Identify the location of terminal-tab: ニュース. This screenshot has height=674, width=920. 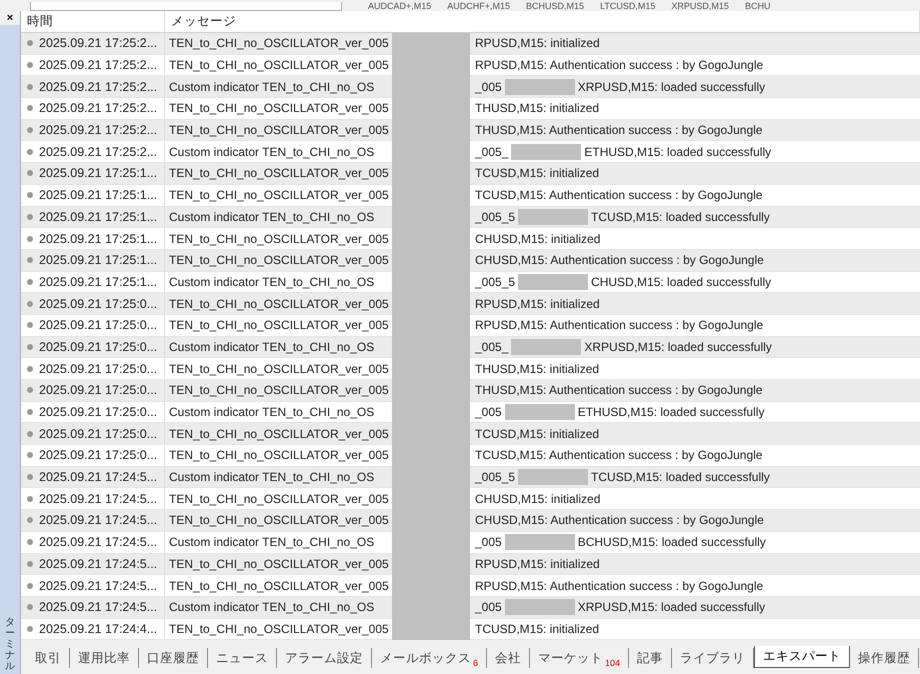
(242, 658).